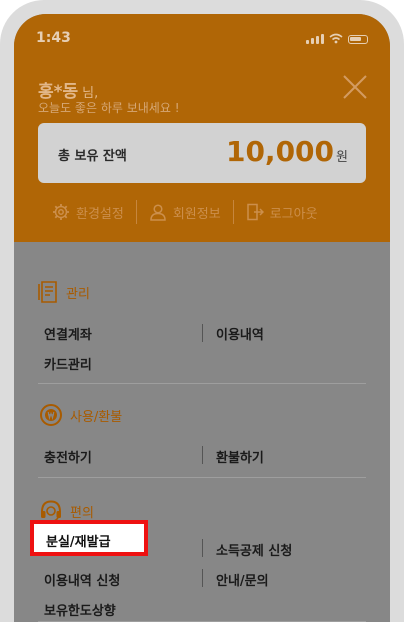 The width and height of the screenshot is (404, 622). I want to click on quick-links: 환경설정 회원정보 로그아웃, so click(202, 212).